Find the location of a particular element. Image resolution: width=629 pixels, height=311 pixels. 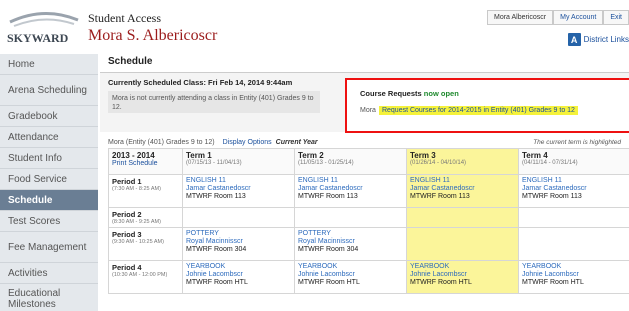

top-links: Mora Albericoscr My Account Exit is located at coordinates (558, 17).